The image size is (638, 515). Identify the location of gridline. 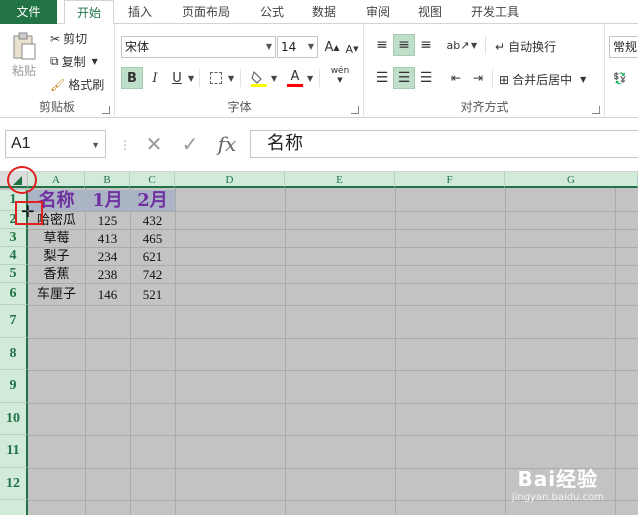
(285, 351).